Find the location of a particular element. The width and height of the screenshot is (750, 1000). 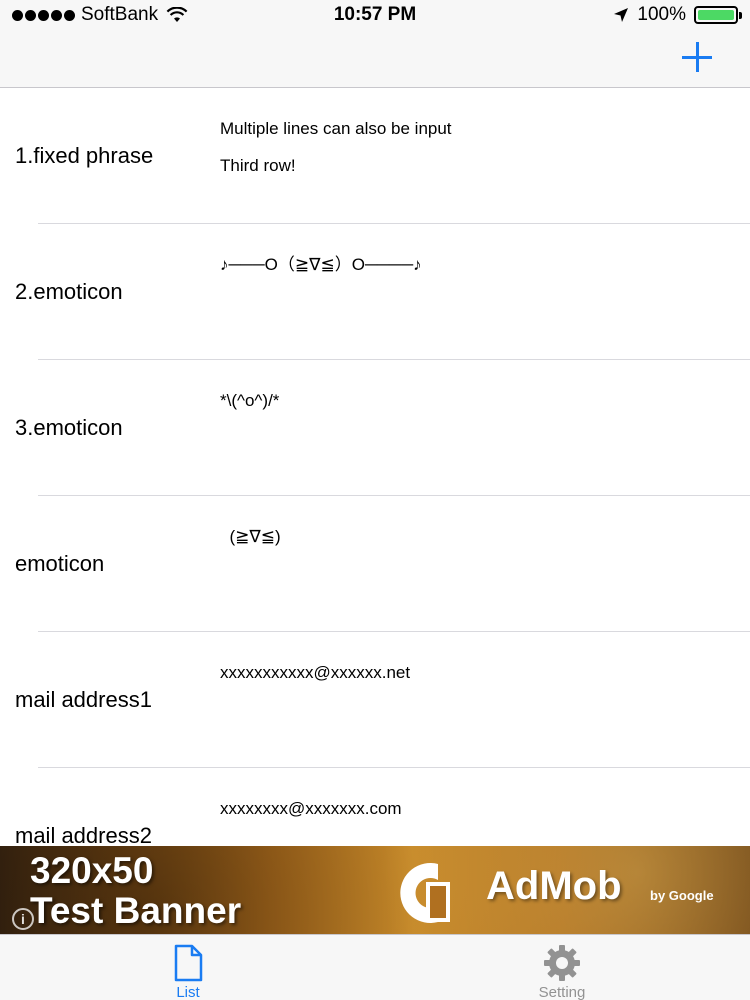

list-item-content: *\(^o^)/* is located at coordinates (250, 400).